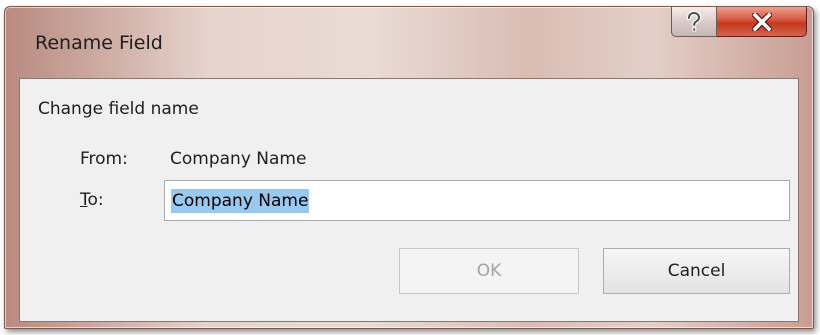 The image size is (820, 335). I want to click on question-mark-icon, so click(694, 20).